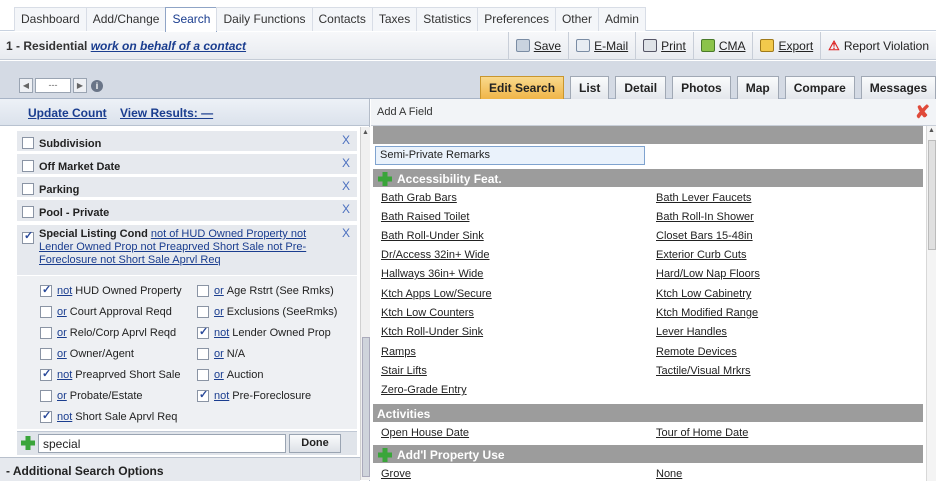 Image resolution: width=936 pixels, height=481 pixels. Describe the element at coordinates (432, 236) in the screenshot. I see `field-item: Bath Roll-Under Sink` at that location.